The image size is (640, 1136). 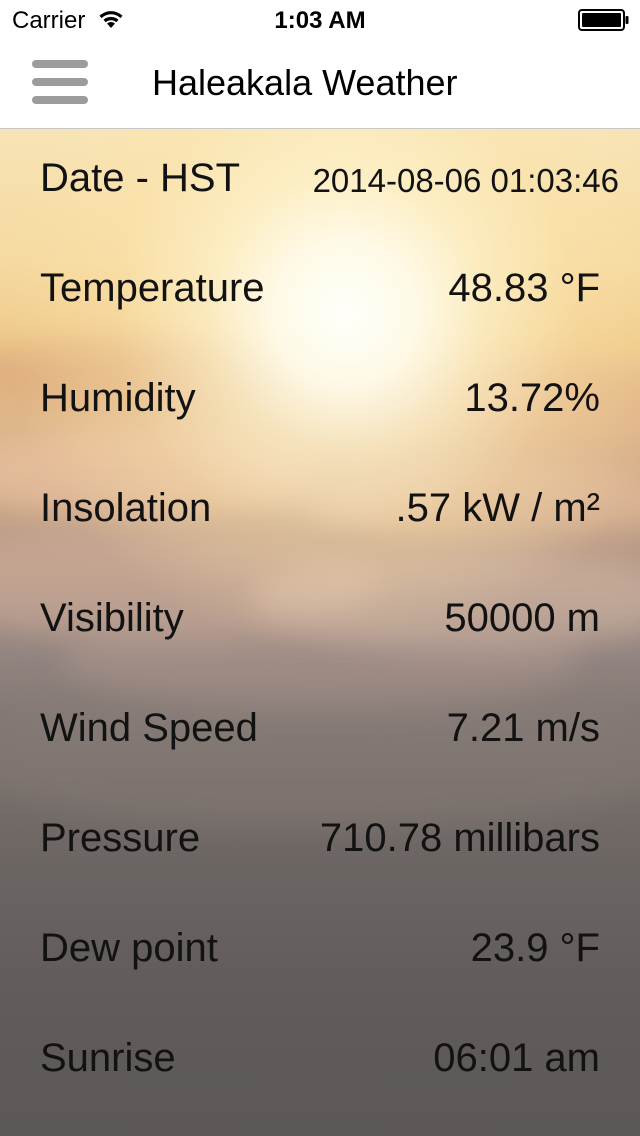 I want to click on sunrise-value: 06:01 am, so click(x=516, y=1058).